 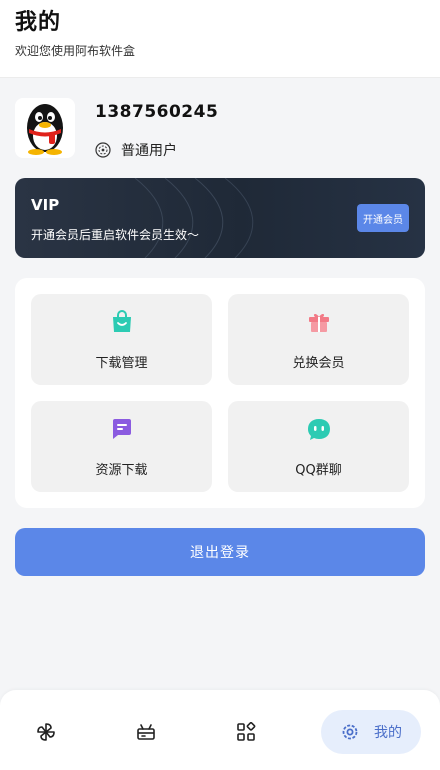 I want to click on logout-button: 退出登录, so click(x=220, y=552).